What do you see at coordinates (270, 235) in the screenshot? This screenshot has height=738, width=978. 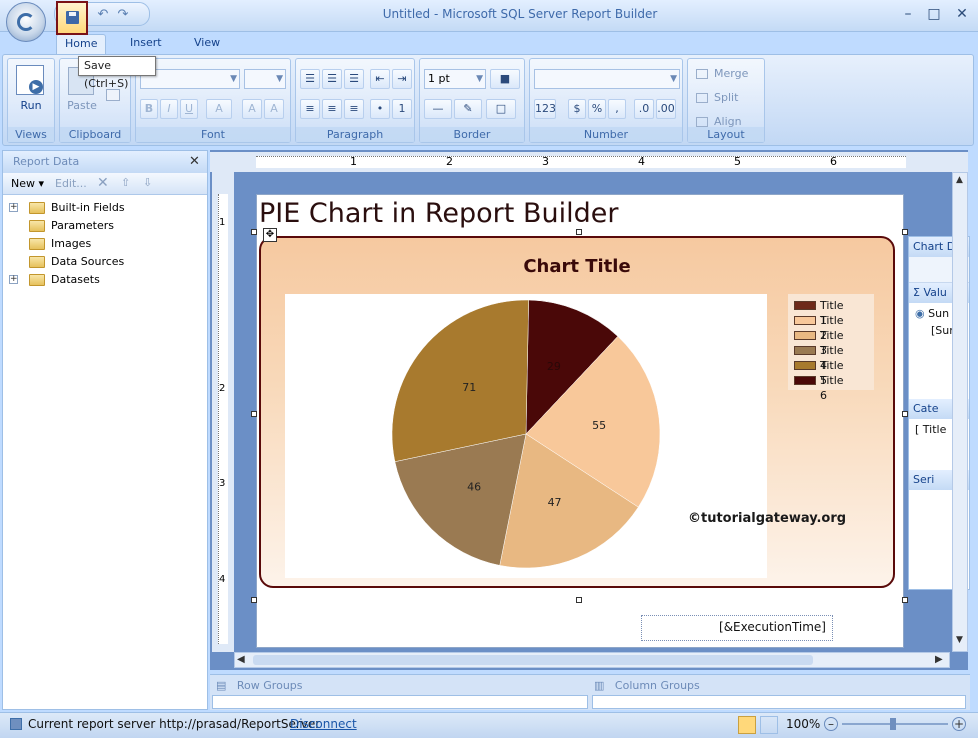 I see `move-icon: ✥` at bounding box center [270, 235].